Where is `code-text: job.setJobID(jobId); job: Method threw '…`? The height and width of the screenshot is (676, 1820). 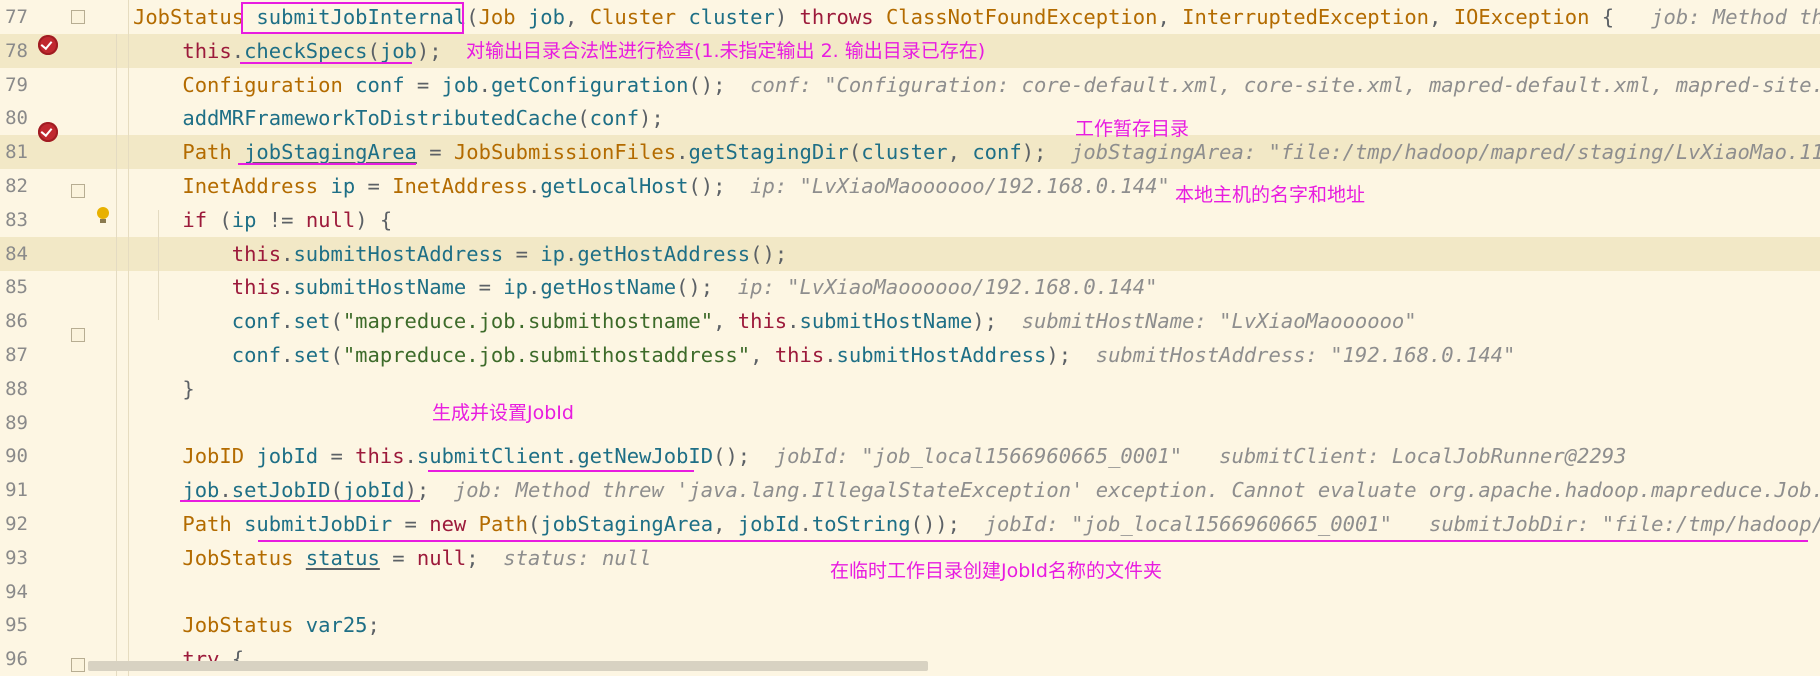
code-text: job.setJobID(jobId); job: Method threw '… is located at coordinates (976, 490).